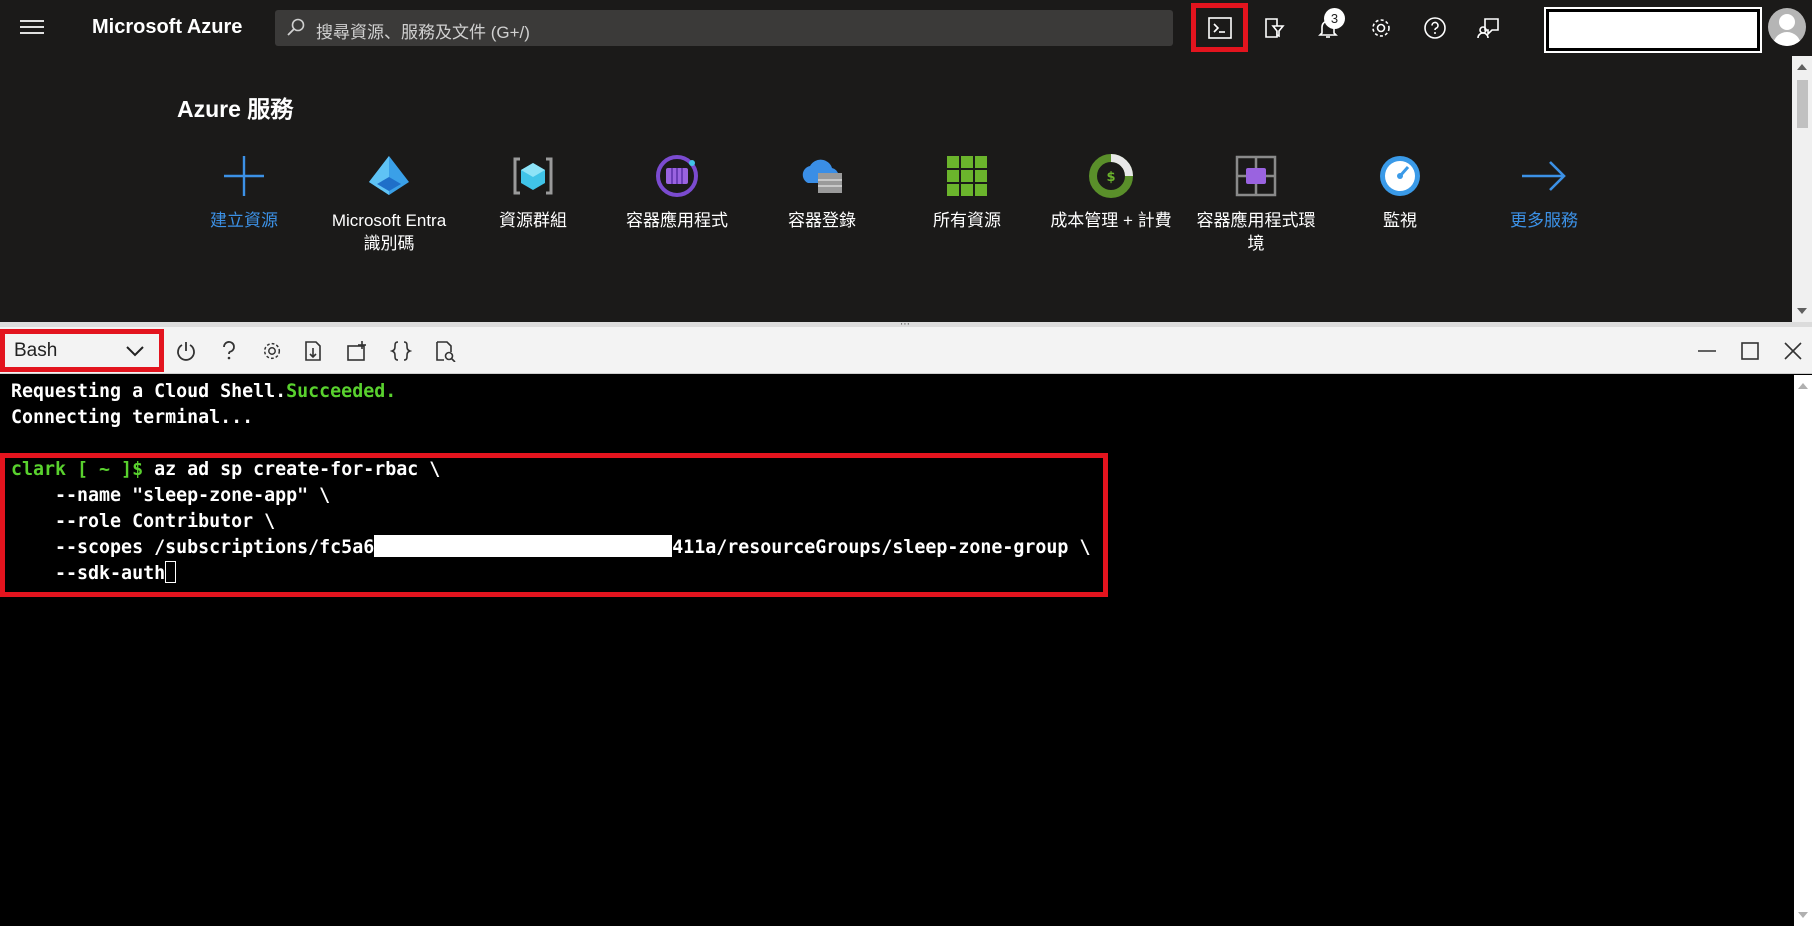 Image resolution: width=1812 pixels, height=926 pixels. I want to click on service-label: 建立資源, so click(244, 220).